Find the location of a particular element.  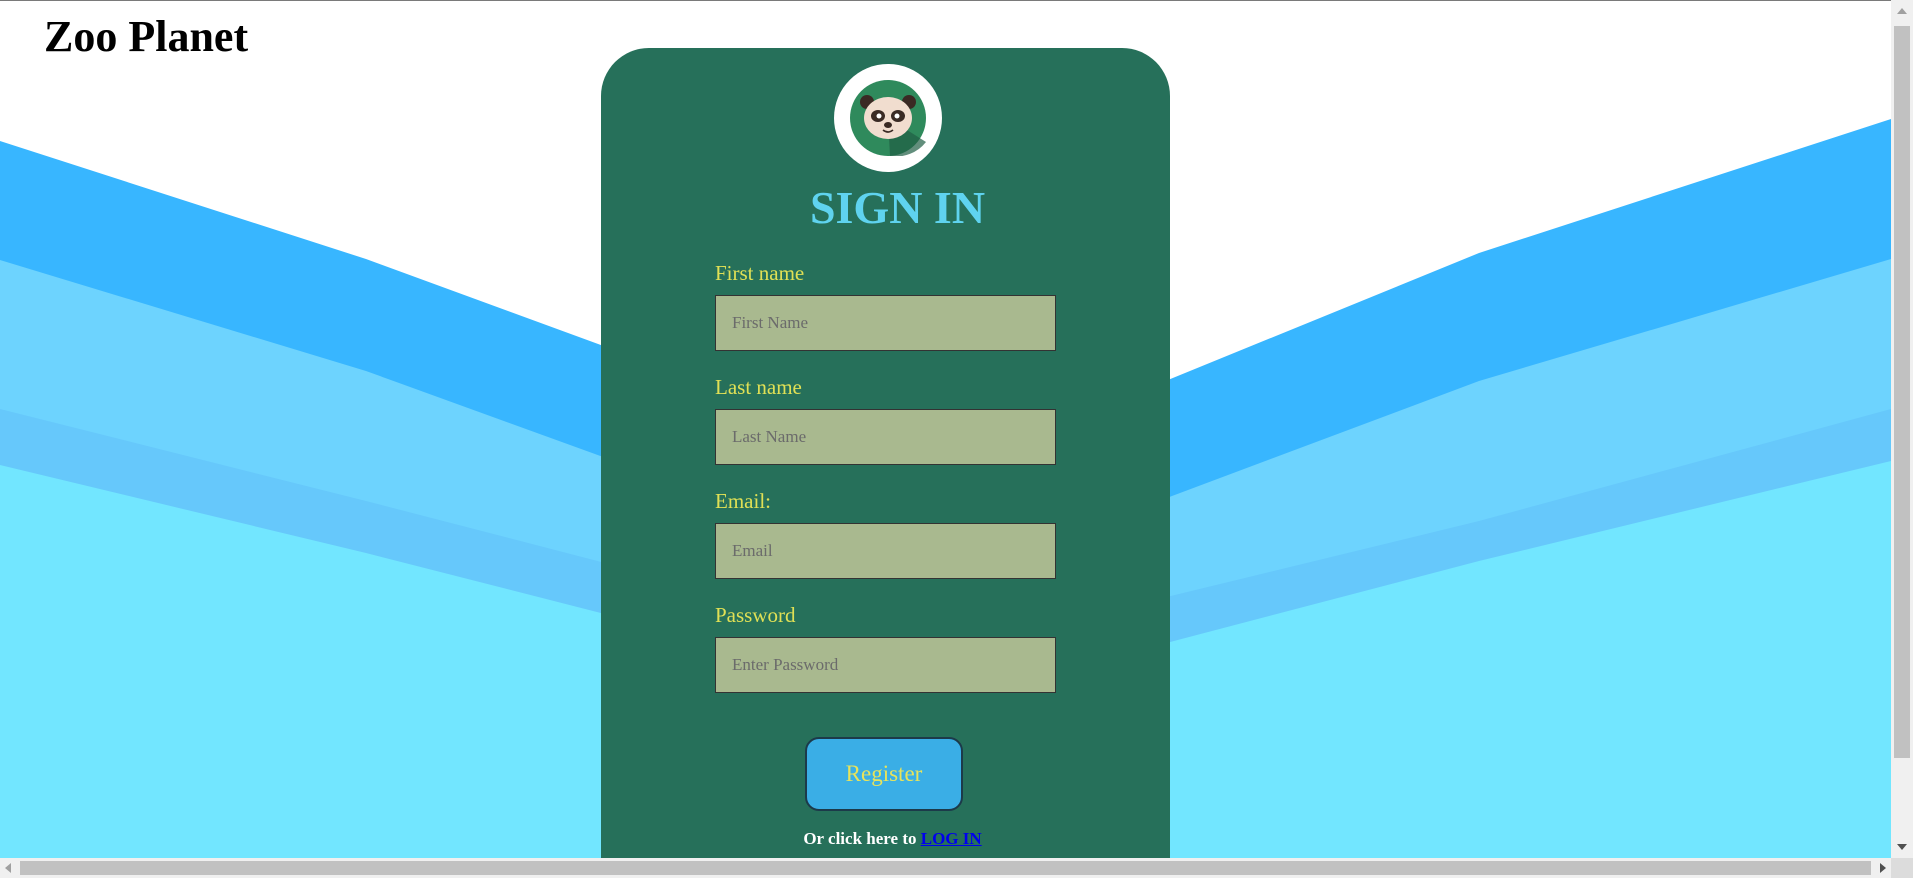

scrollbar-corner is located at coordinates (1902, 868).